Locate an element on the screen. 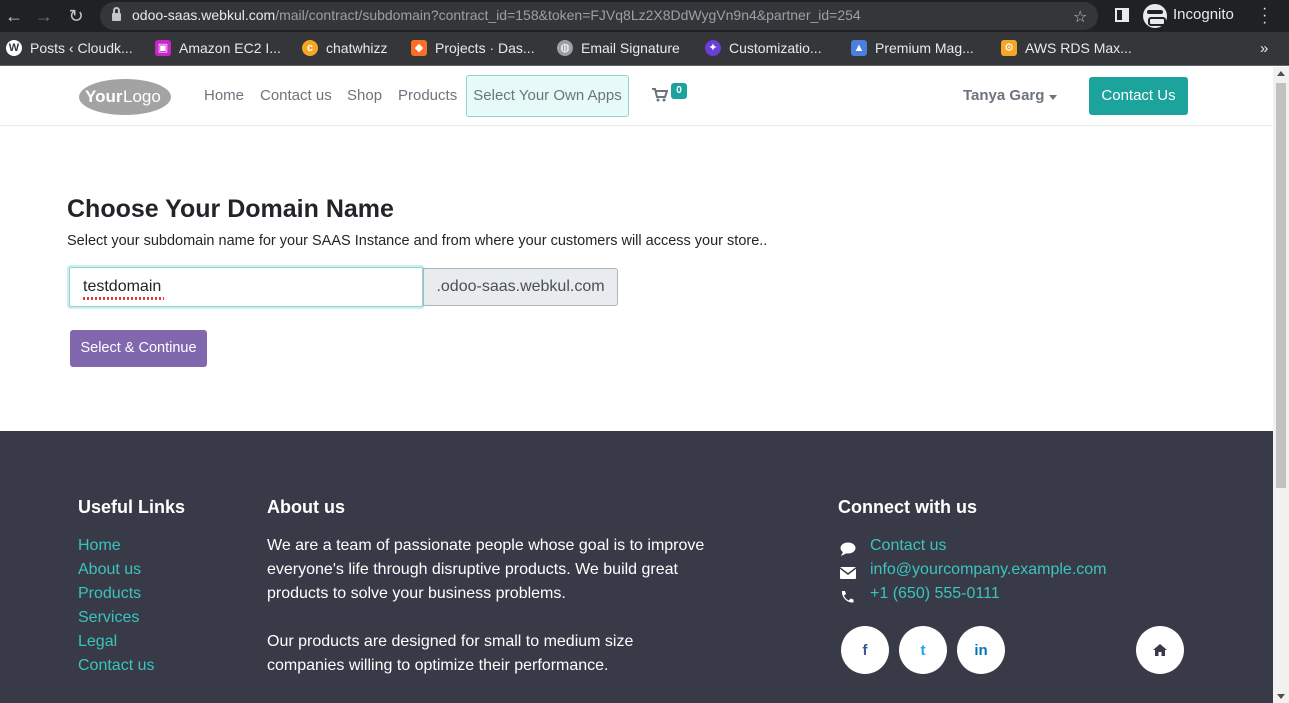 The height and width of the screenshot is (703, 1289). lock-icon is located at coordinates (116, 14).